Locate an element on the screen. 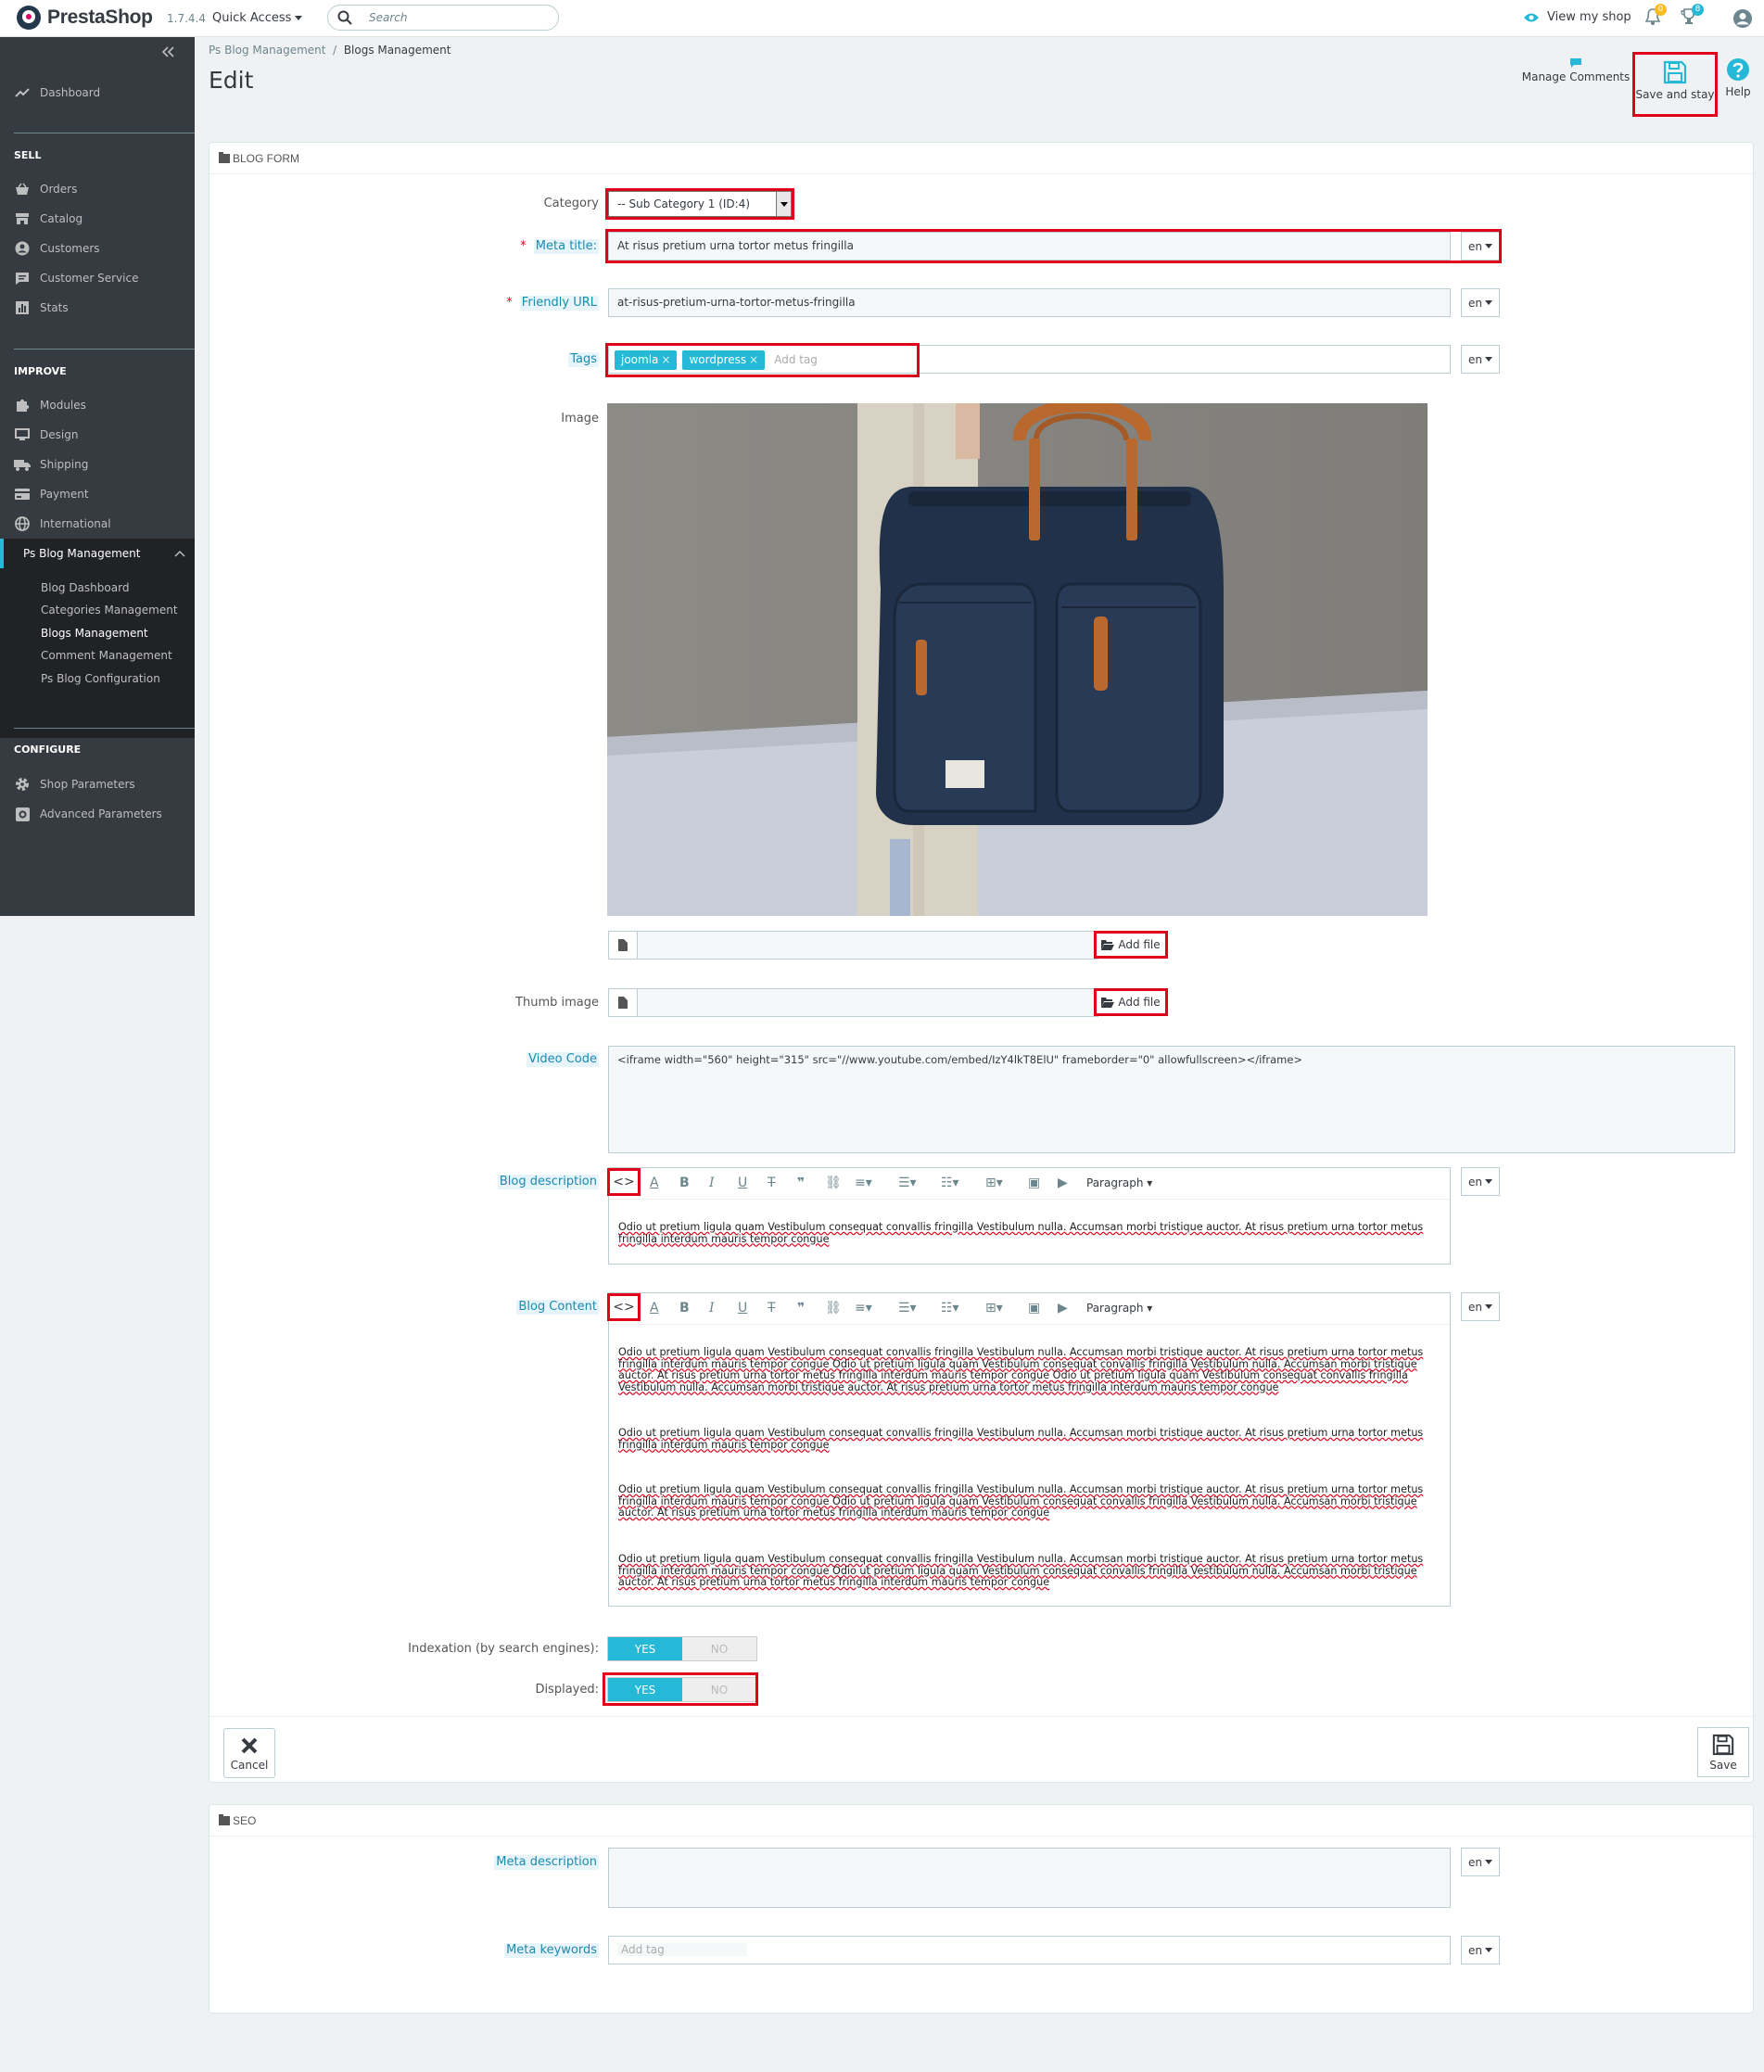 The height and width of the screenshot is (2072, 1764). account-button is located at coordinates (1742, 19).